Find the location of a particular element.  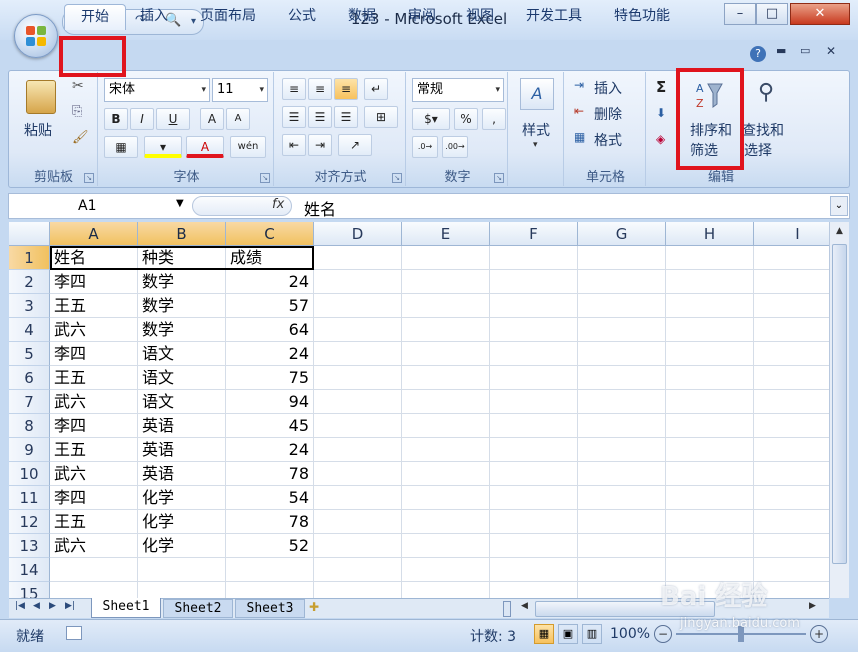

fill-icon: ⬇ is located at coordinates (661, 113).